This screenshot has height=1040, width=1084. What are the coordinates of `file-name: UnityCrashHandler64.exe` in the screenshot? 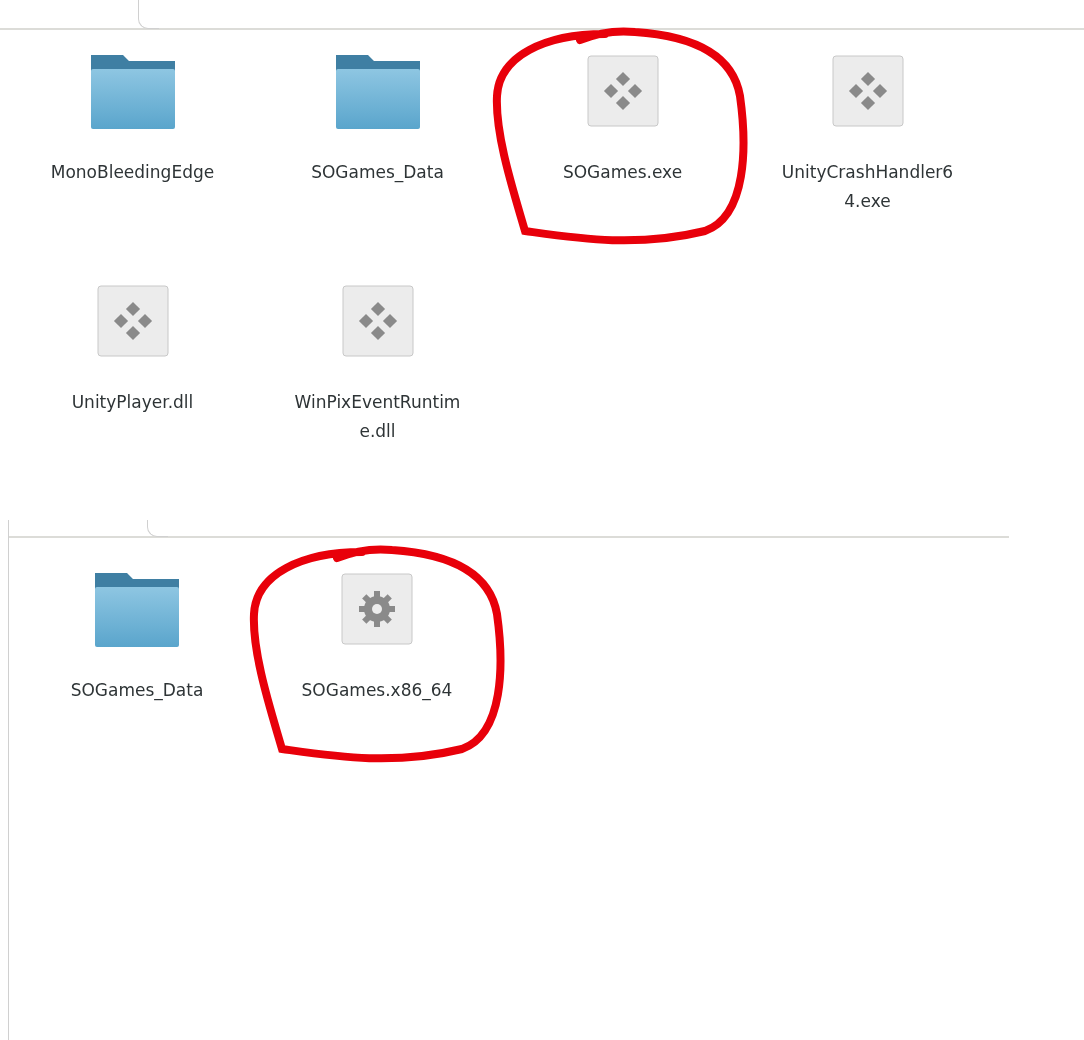 It's located at (867, 187).